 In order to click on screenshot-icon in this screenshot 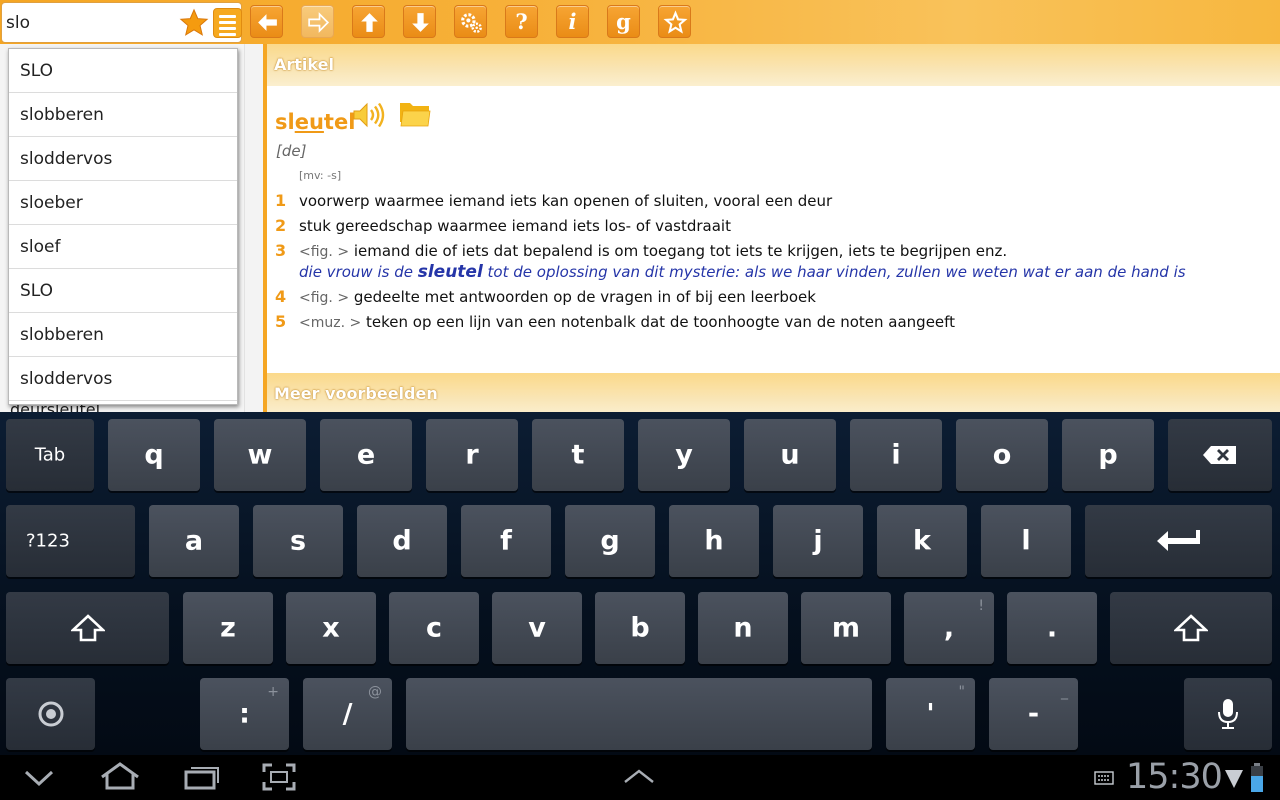, I will do `click(279, 777)`.